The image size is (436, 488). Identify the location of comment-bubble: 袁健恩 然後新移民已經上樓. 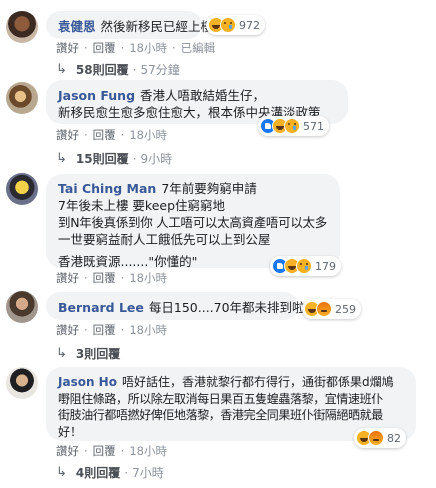
(129, 25).